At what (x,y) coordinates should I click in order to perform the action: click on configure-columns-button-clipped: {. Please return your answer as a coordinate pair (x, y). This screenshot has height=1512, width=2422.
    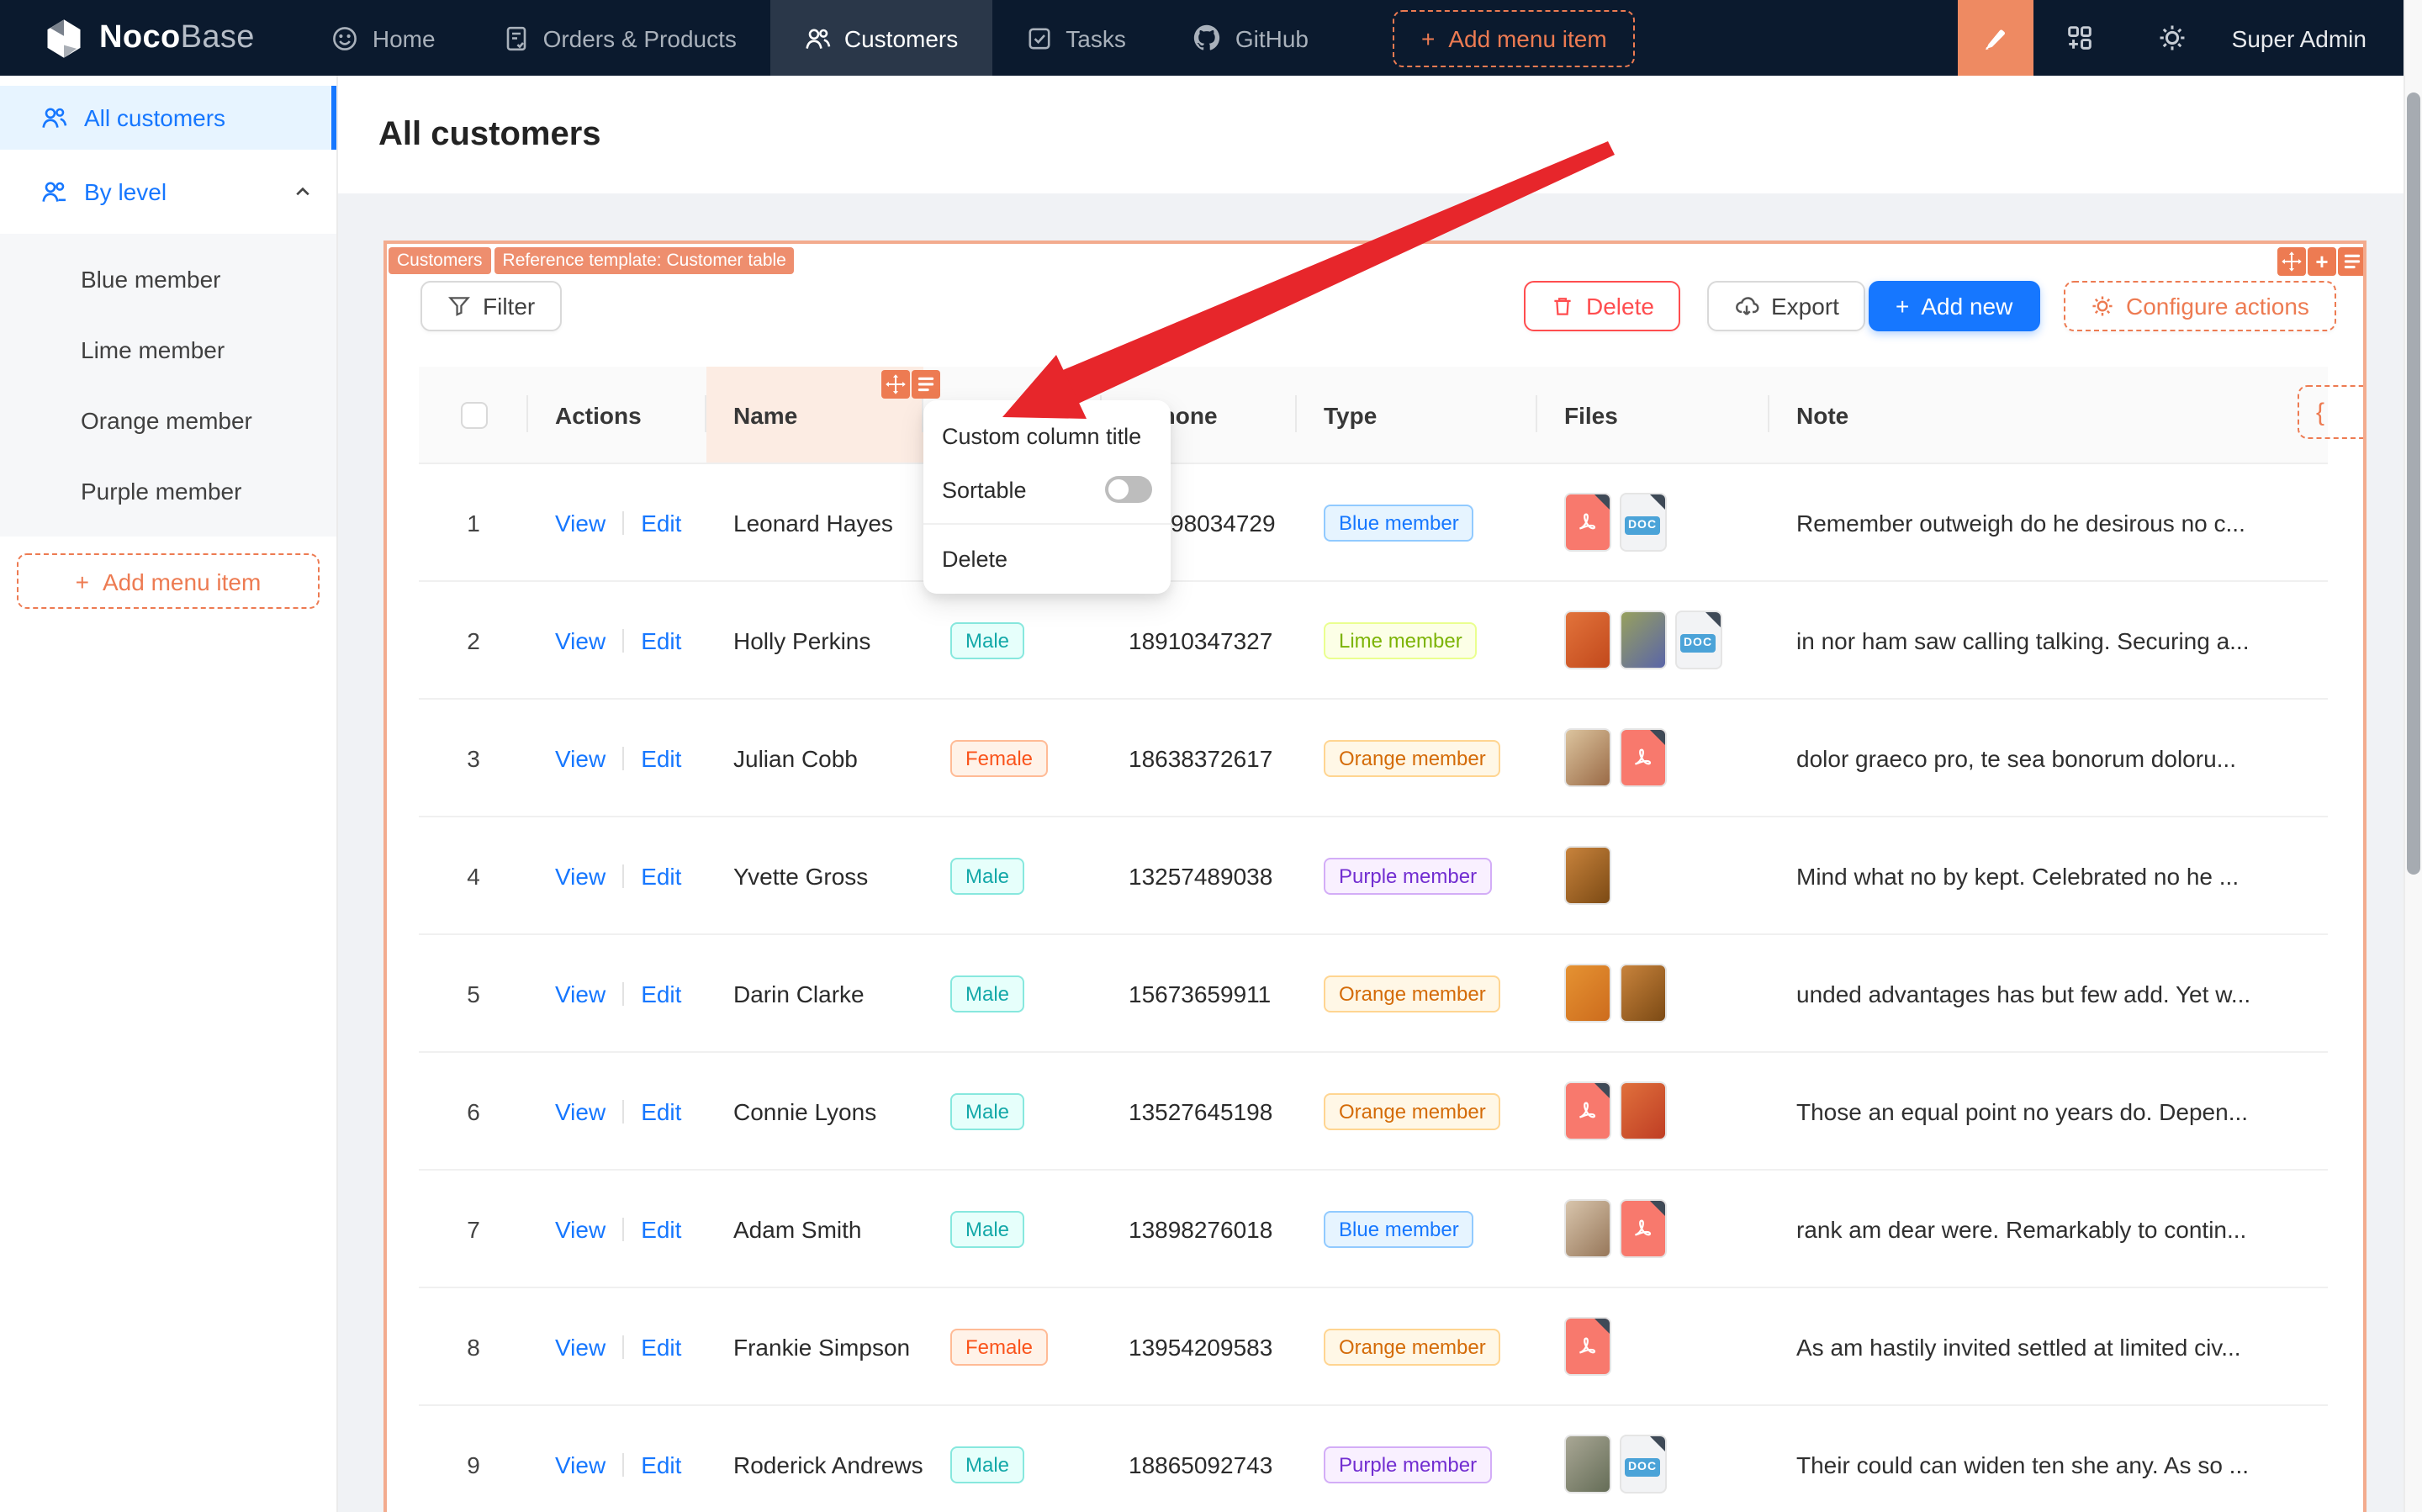
    Looking at the image, I should click on (2330, 412).